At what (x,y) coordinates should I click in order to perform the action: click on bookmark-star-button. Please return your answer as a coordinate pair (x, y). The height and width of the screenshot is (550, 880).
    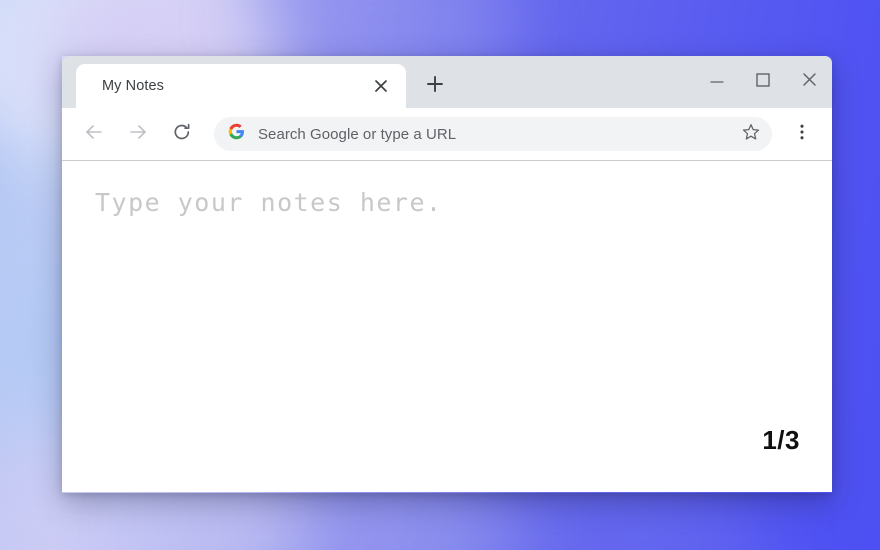
    Looking at the image, I should click on (751, 134).